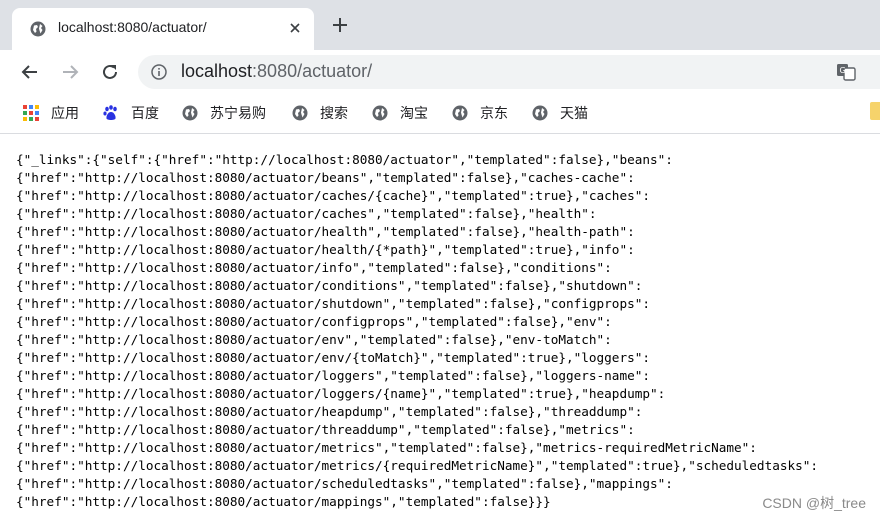 The image size is (880, 523). Describe the element at coordinates (875, 111) in the screenshot. I see `folder-icon` at that location.